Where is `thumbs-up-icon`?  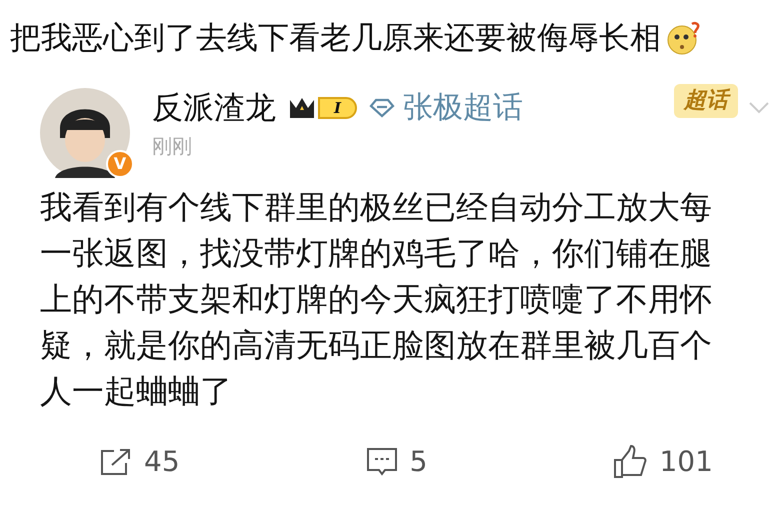 thumbs-up-icon is located at coordinates (630, 462).